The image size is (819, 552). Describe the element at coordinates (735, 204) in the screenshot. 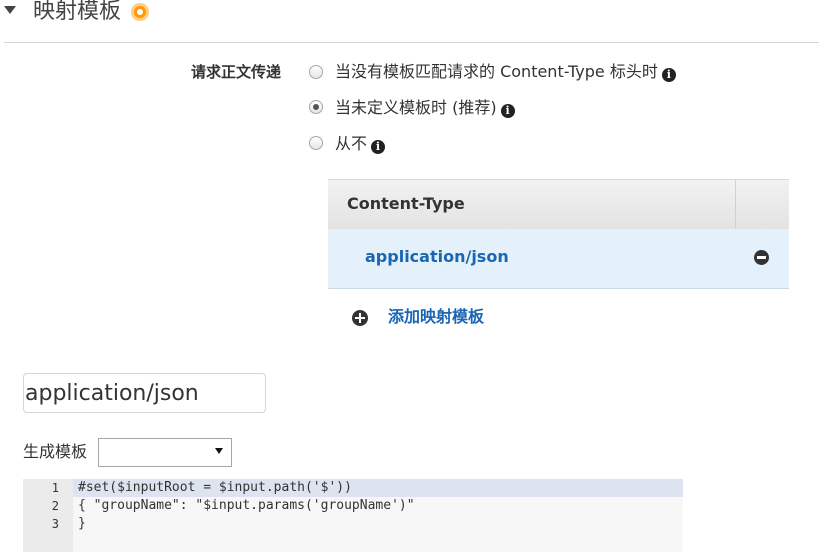

I see `column-divider` at that location.